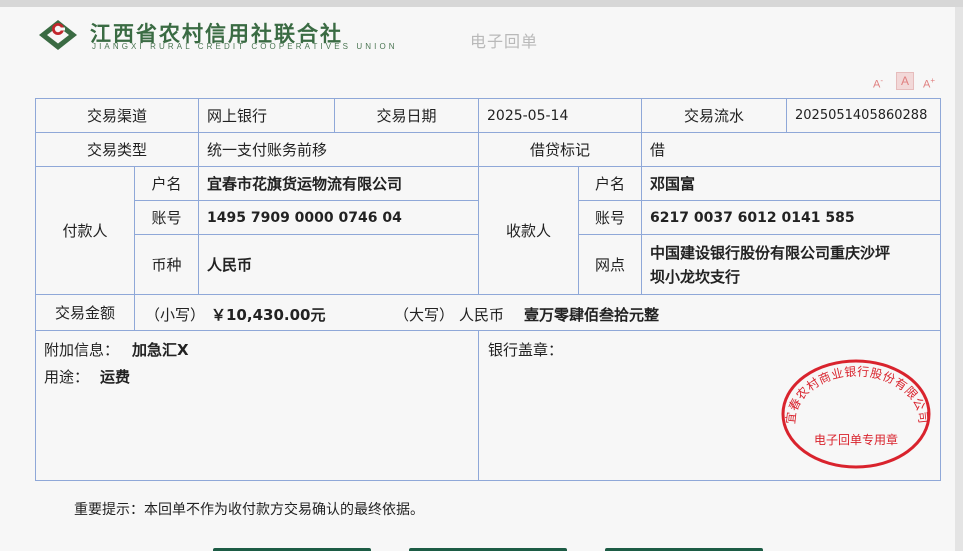 The width and height of the screenshot is (963, 551). Describe the element at coordinates (695, 276) in the screenshot. I see `payee-branch-line-2: 坝小龙坎支行` at that location.